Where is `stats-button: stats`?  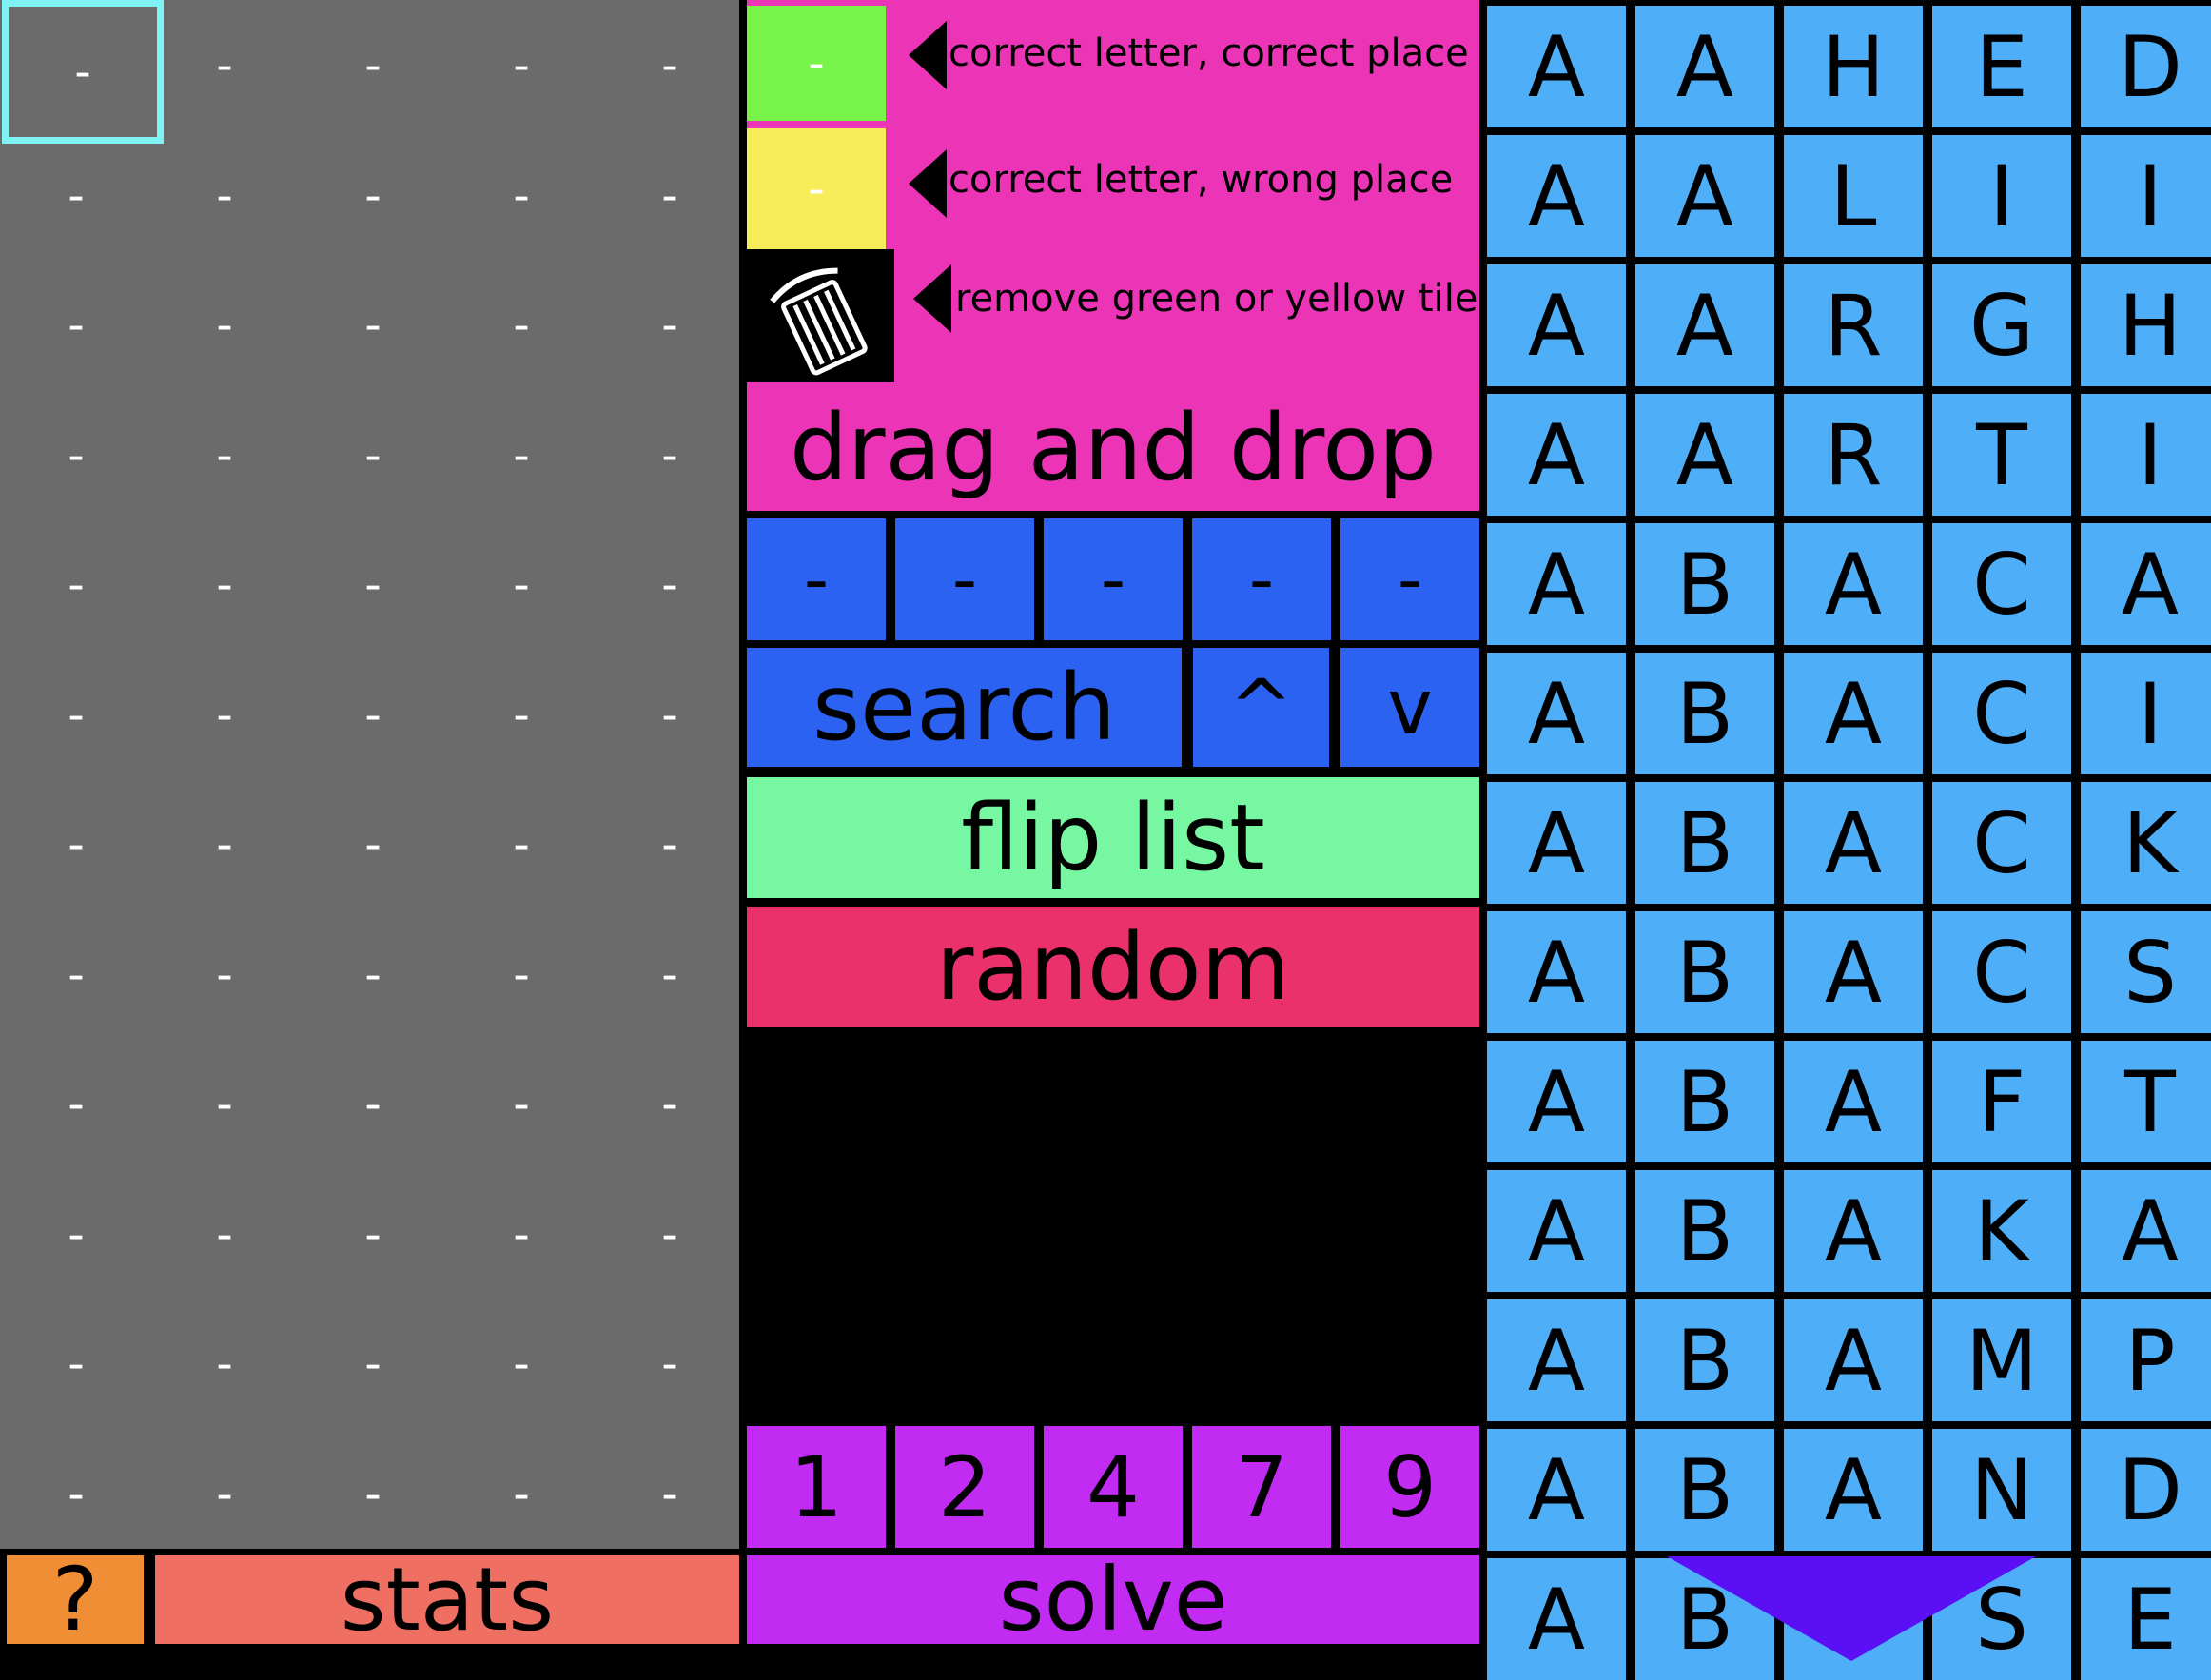 stats-button: stats is located at coordinates (447, 1600).